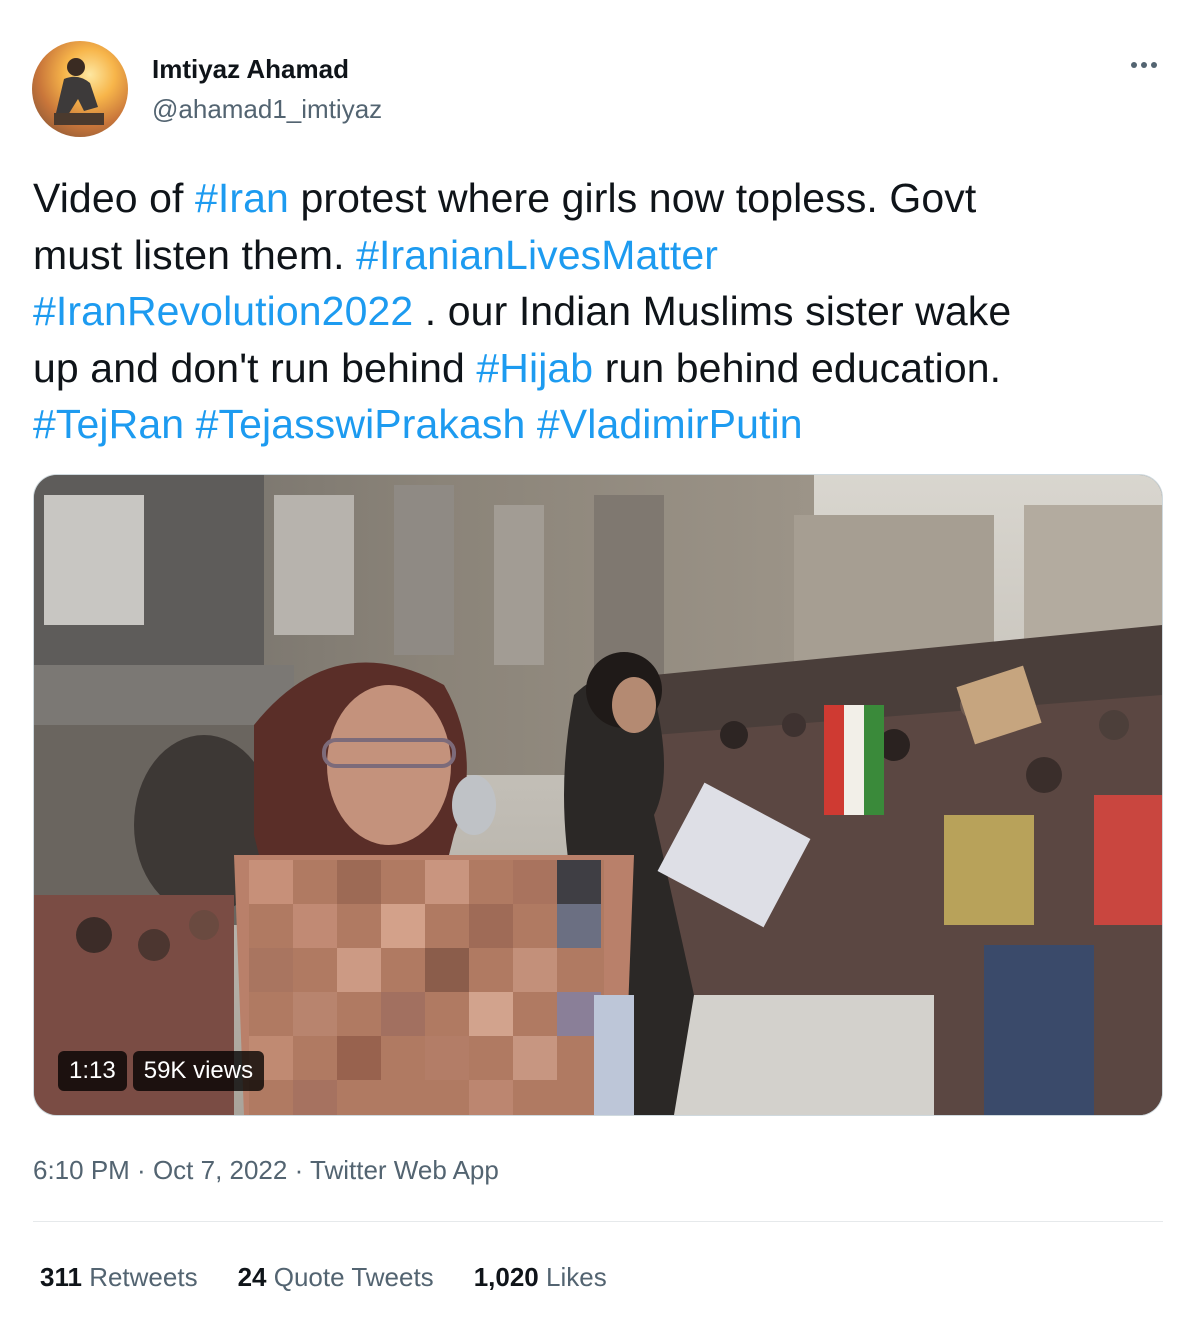 The width and height of the screenshot is (1193, 1326). I want to click on author-handle: @ahamad1_imtiyaz, so click(267, 109).